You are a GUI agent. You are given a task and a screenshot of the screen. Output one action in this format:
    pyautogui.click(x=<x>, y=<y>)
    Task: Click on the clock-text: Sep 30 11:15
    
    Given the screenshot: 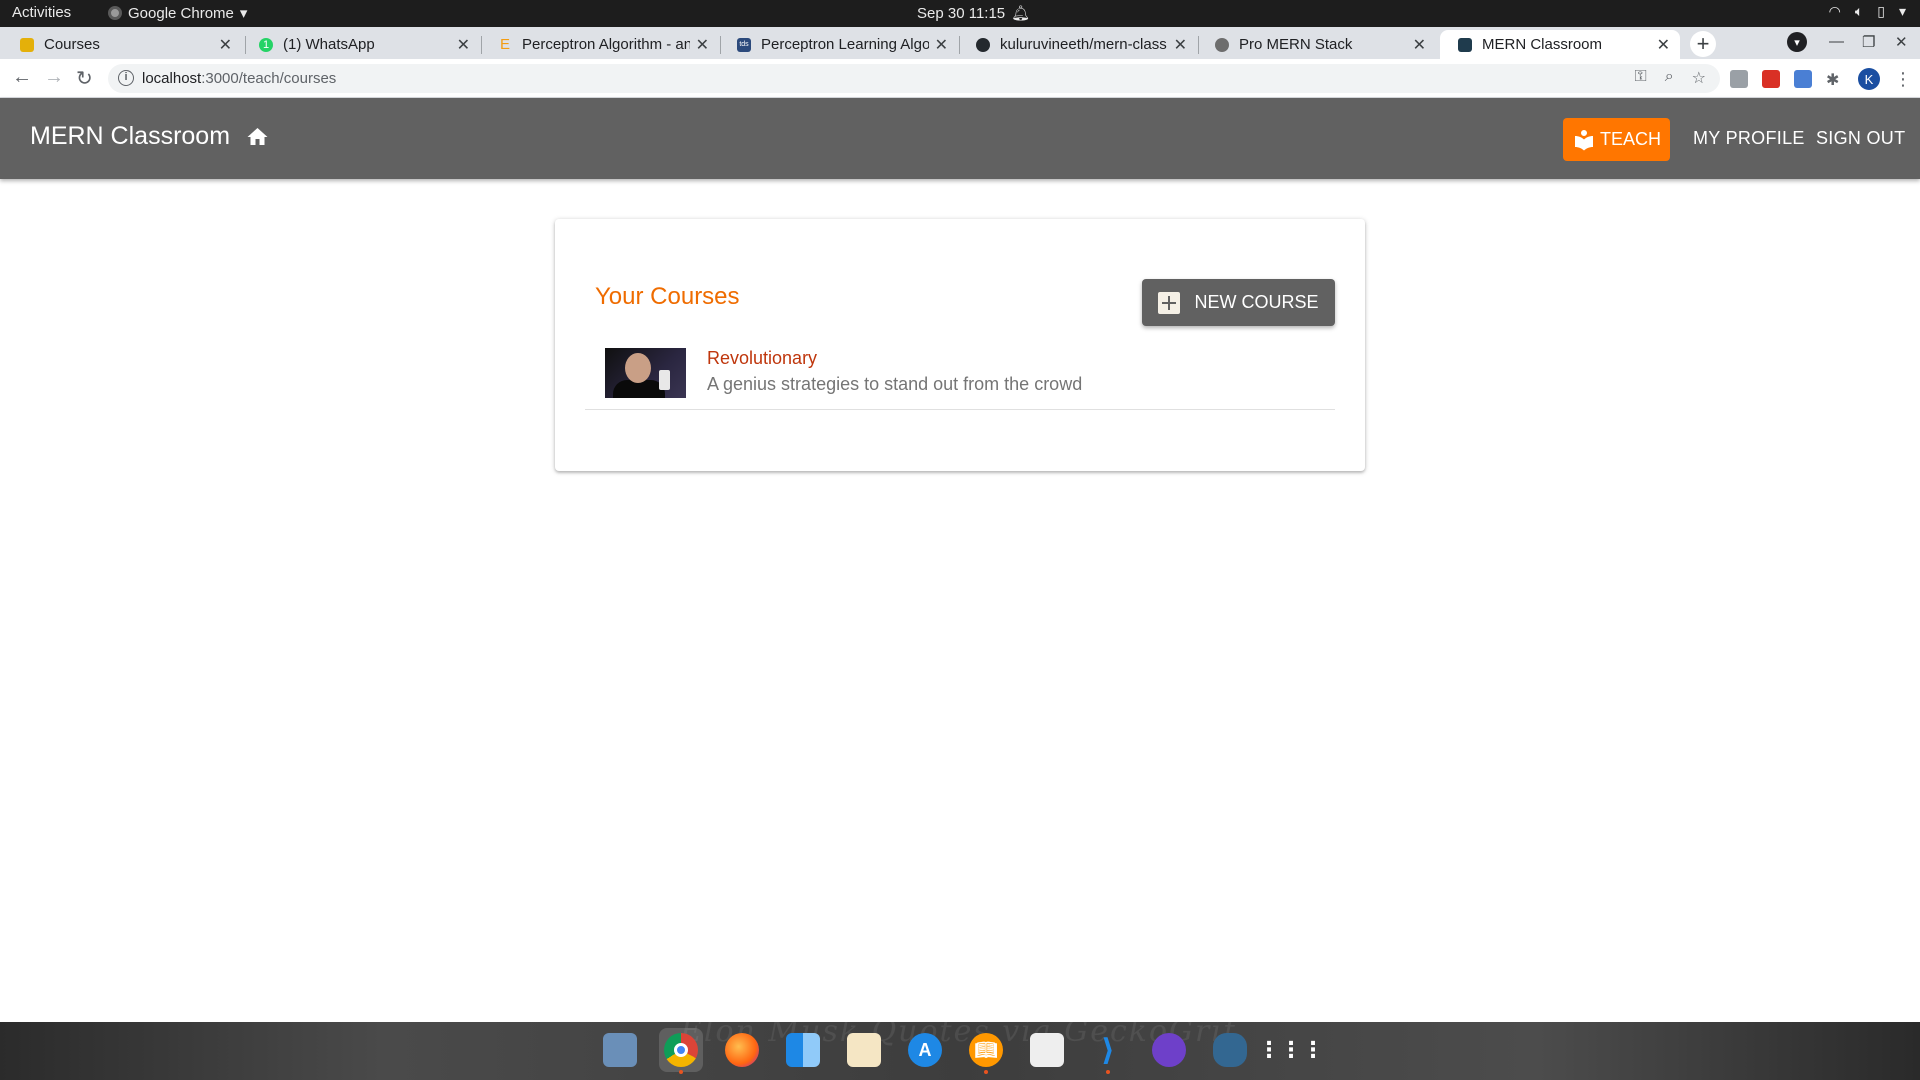 What is the action you would take?
    pyautogui.click(x=961, y=13)
    